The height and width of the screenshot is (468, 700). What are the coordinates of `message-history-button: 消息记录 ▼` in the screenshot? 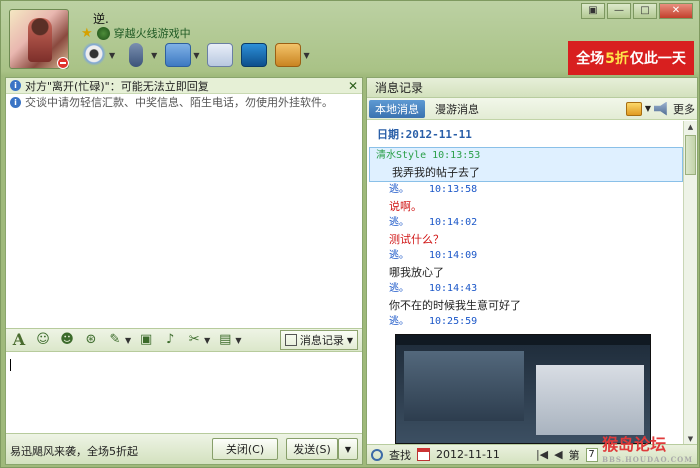 It's located at (318, 340).